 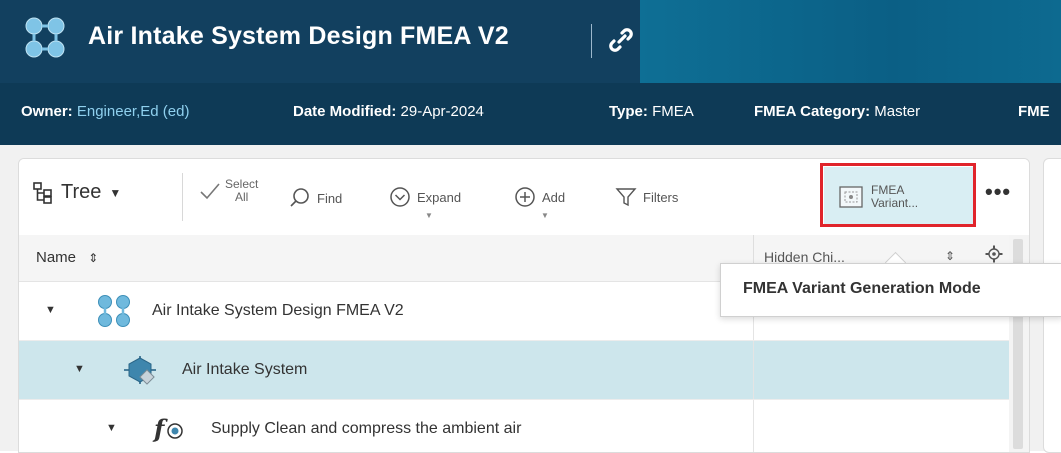 I want to click on link-icon, so click(x=621, y=40).